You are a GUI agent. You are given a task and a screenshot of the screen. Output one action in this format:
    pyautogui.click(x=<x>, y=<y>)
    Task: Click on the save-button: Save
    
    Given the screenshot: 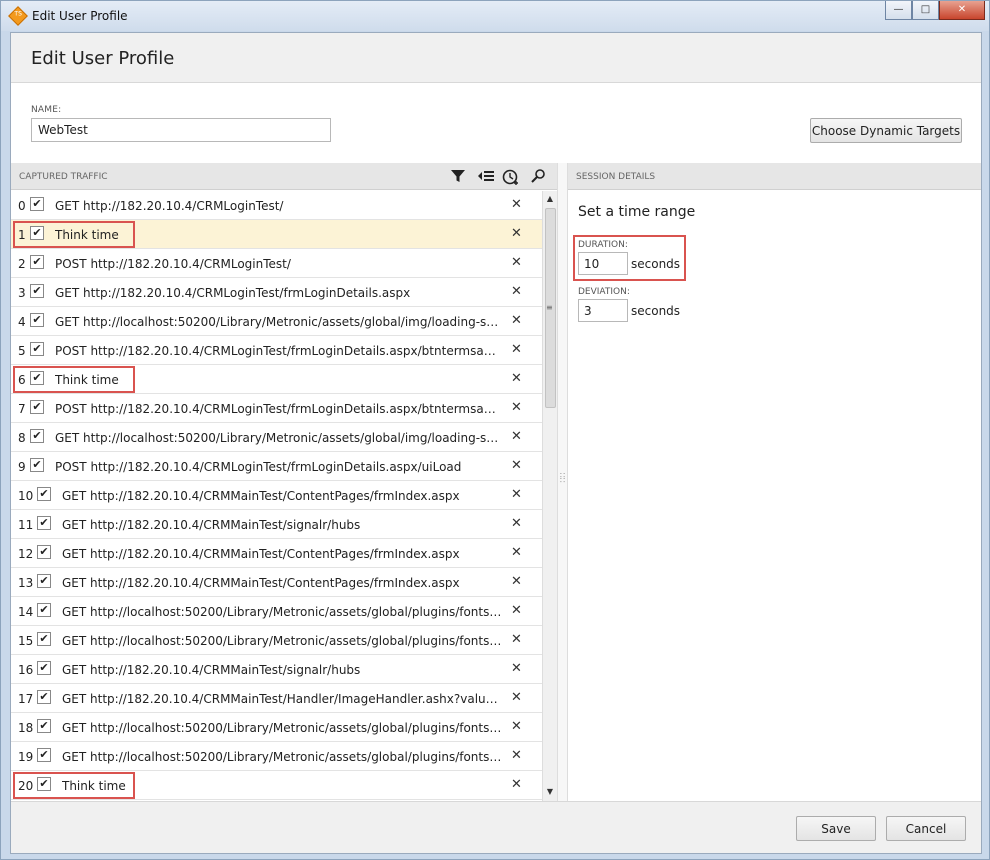 What is the action you would take?
    pyautogui.click(x=836, y=828)
    